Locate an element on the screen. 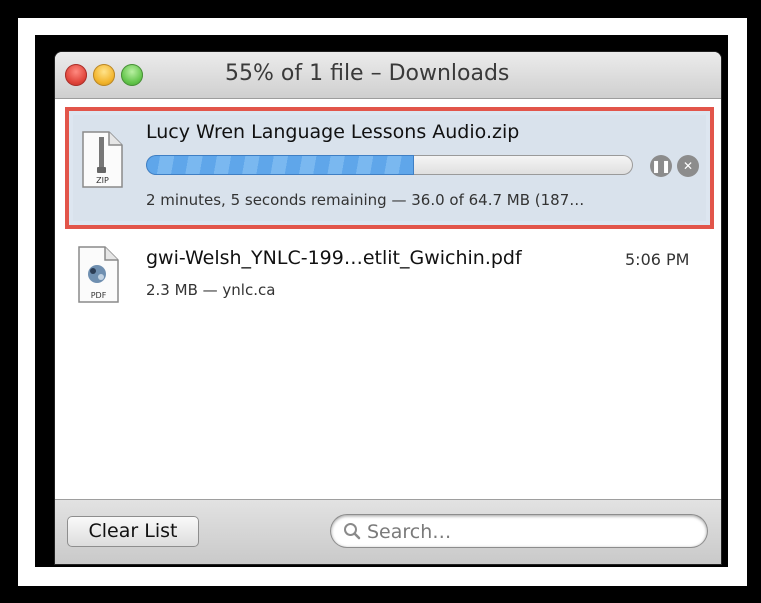  title-bar: 55% of 1 file – Downloads is located at coordinates (388, 75).